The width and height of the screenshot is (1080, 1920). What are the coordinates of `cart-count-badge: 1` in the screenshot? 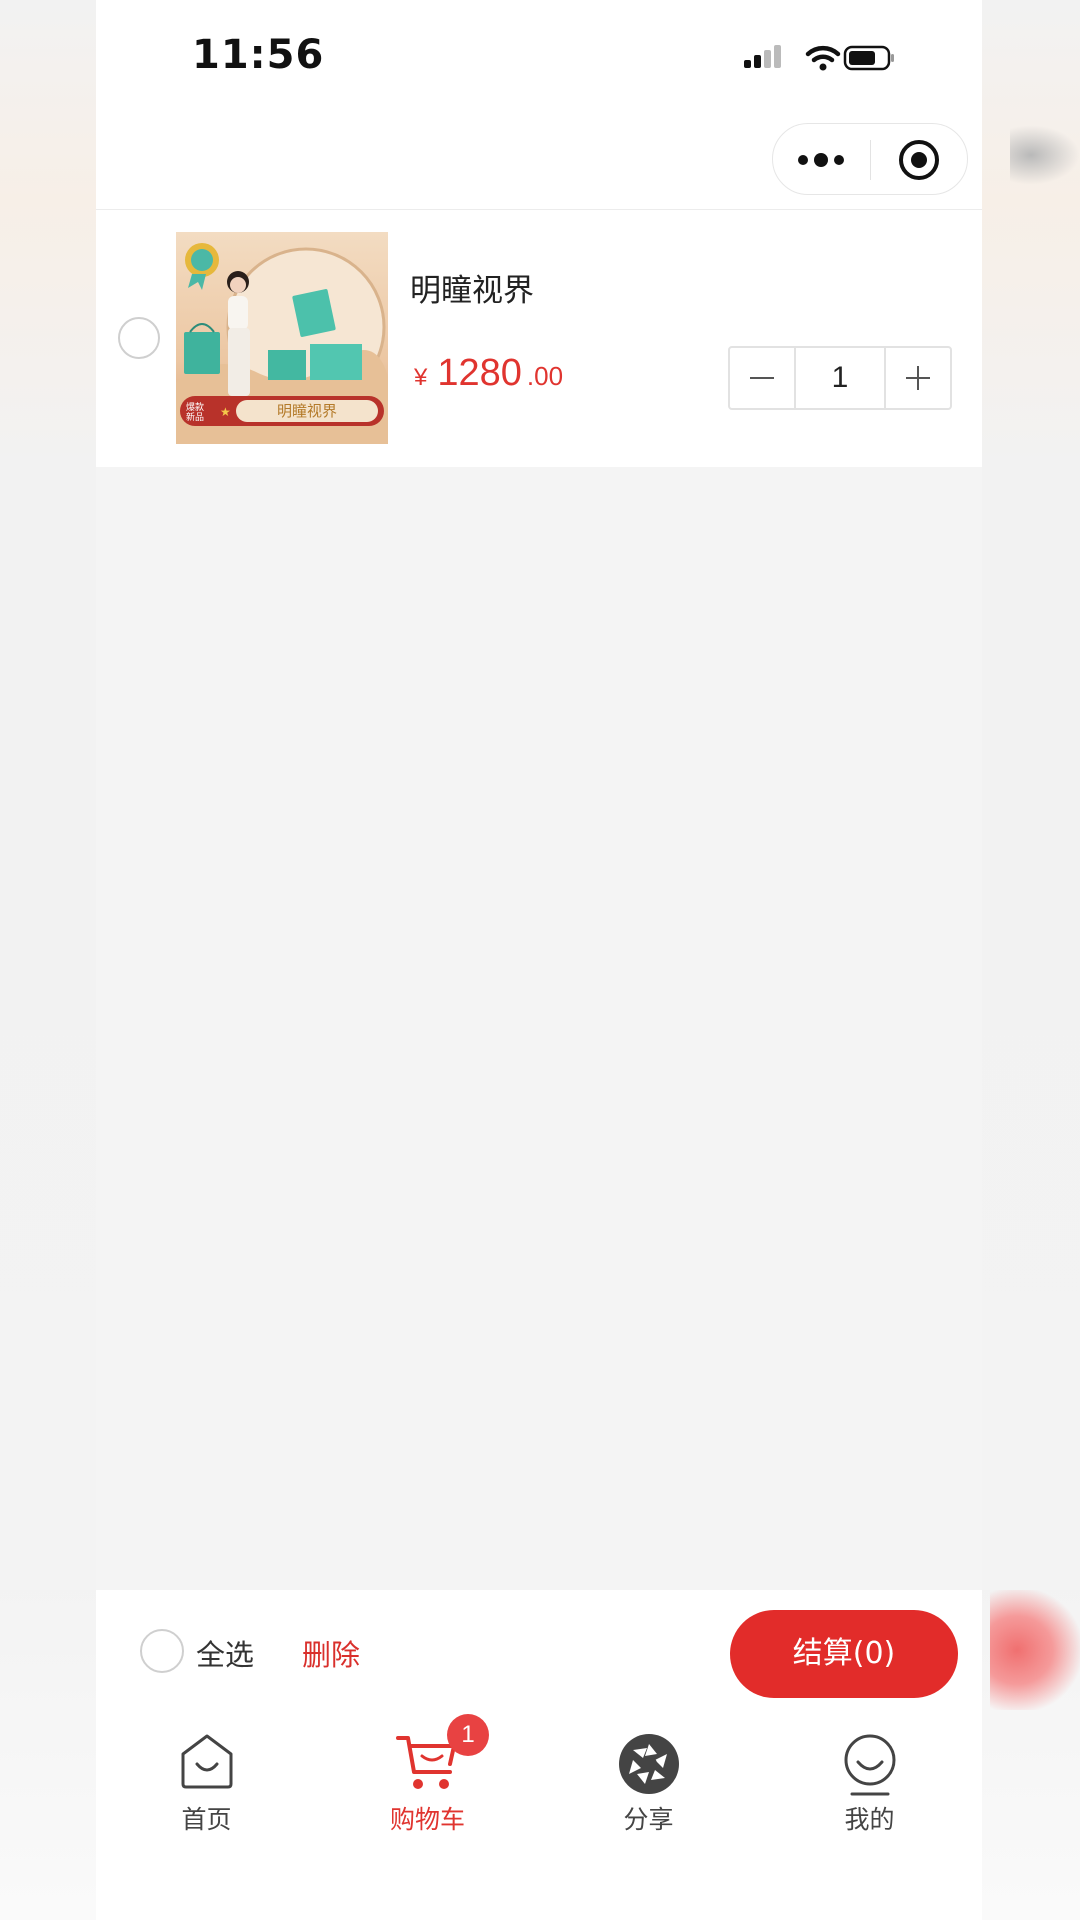 It's located at (468, 1735).